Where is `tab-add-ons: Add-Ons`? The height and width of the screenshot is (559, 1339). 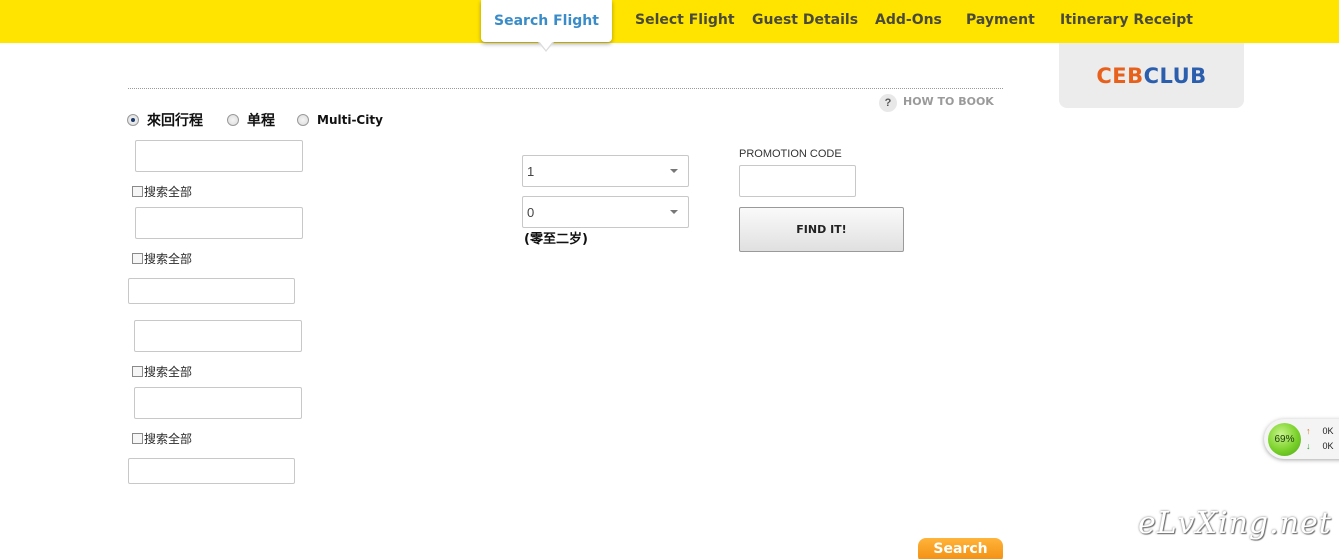 tab-add-ons: Add-Ons is located at coordinates (908, 20).